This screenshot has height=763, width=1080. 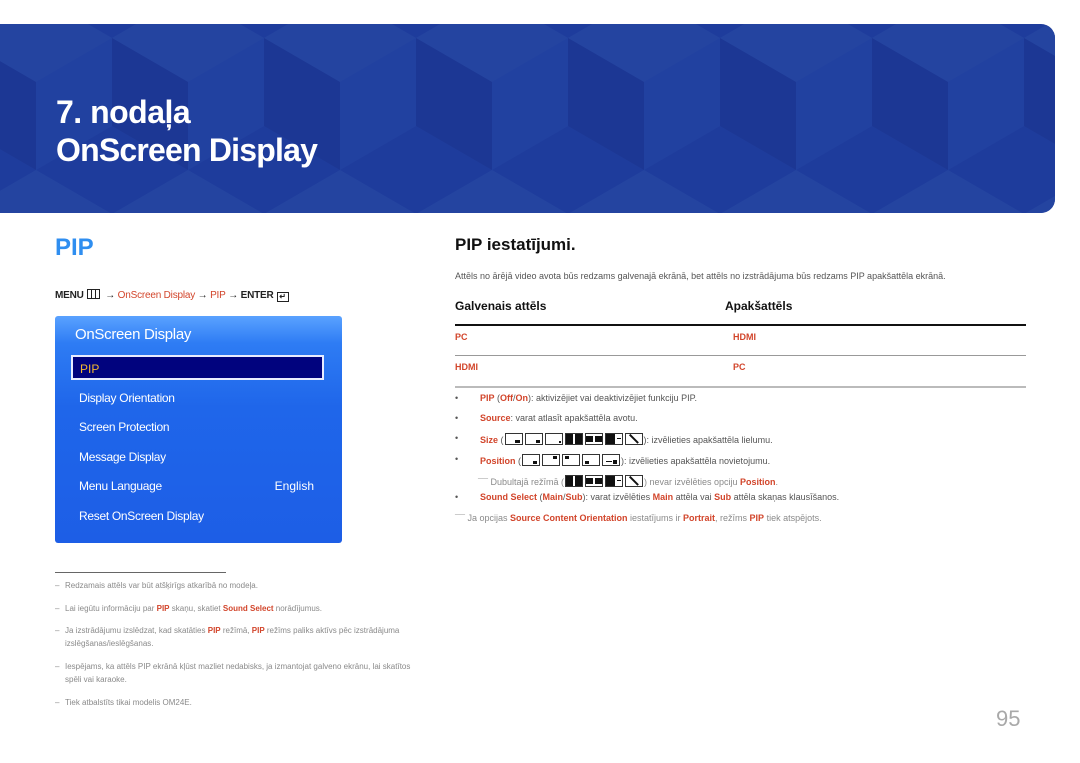 What do you see at coordinates (187, 150) in the screenshot?
I see `chapter-title: OnScreen Display` at bounding box center [187, 150].